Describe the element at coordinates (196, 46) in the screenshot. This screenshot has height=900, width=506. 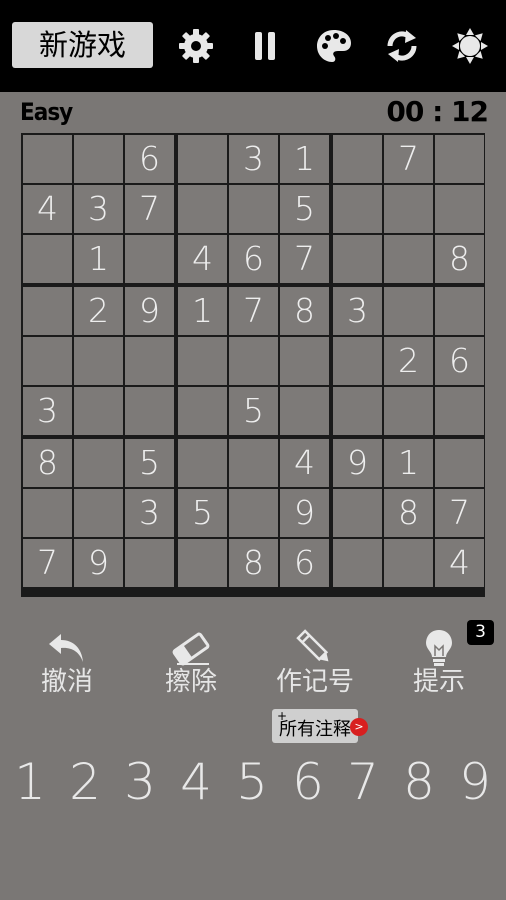
I see `settings-icon` at that location.